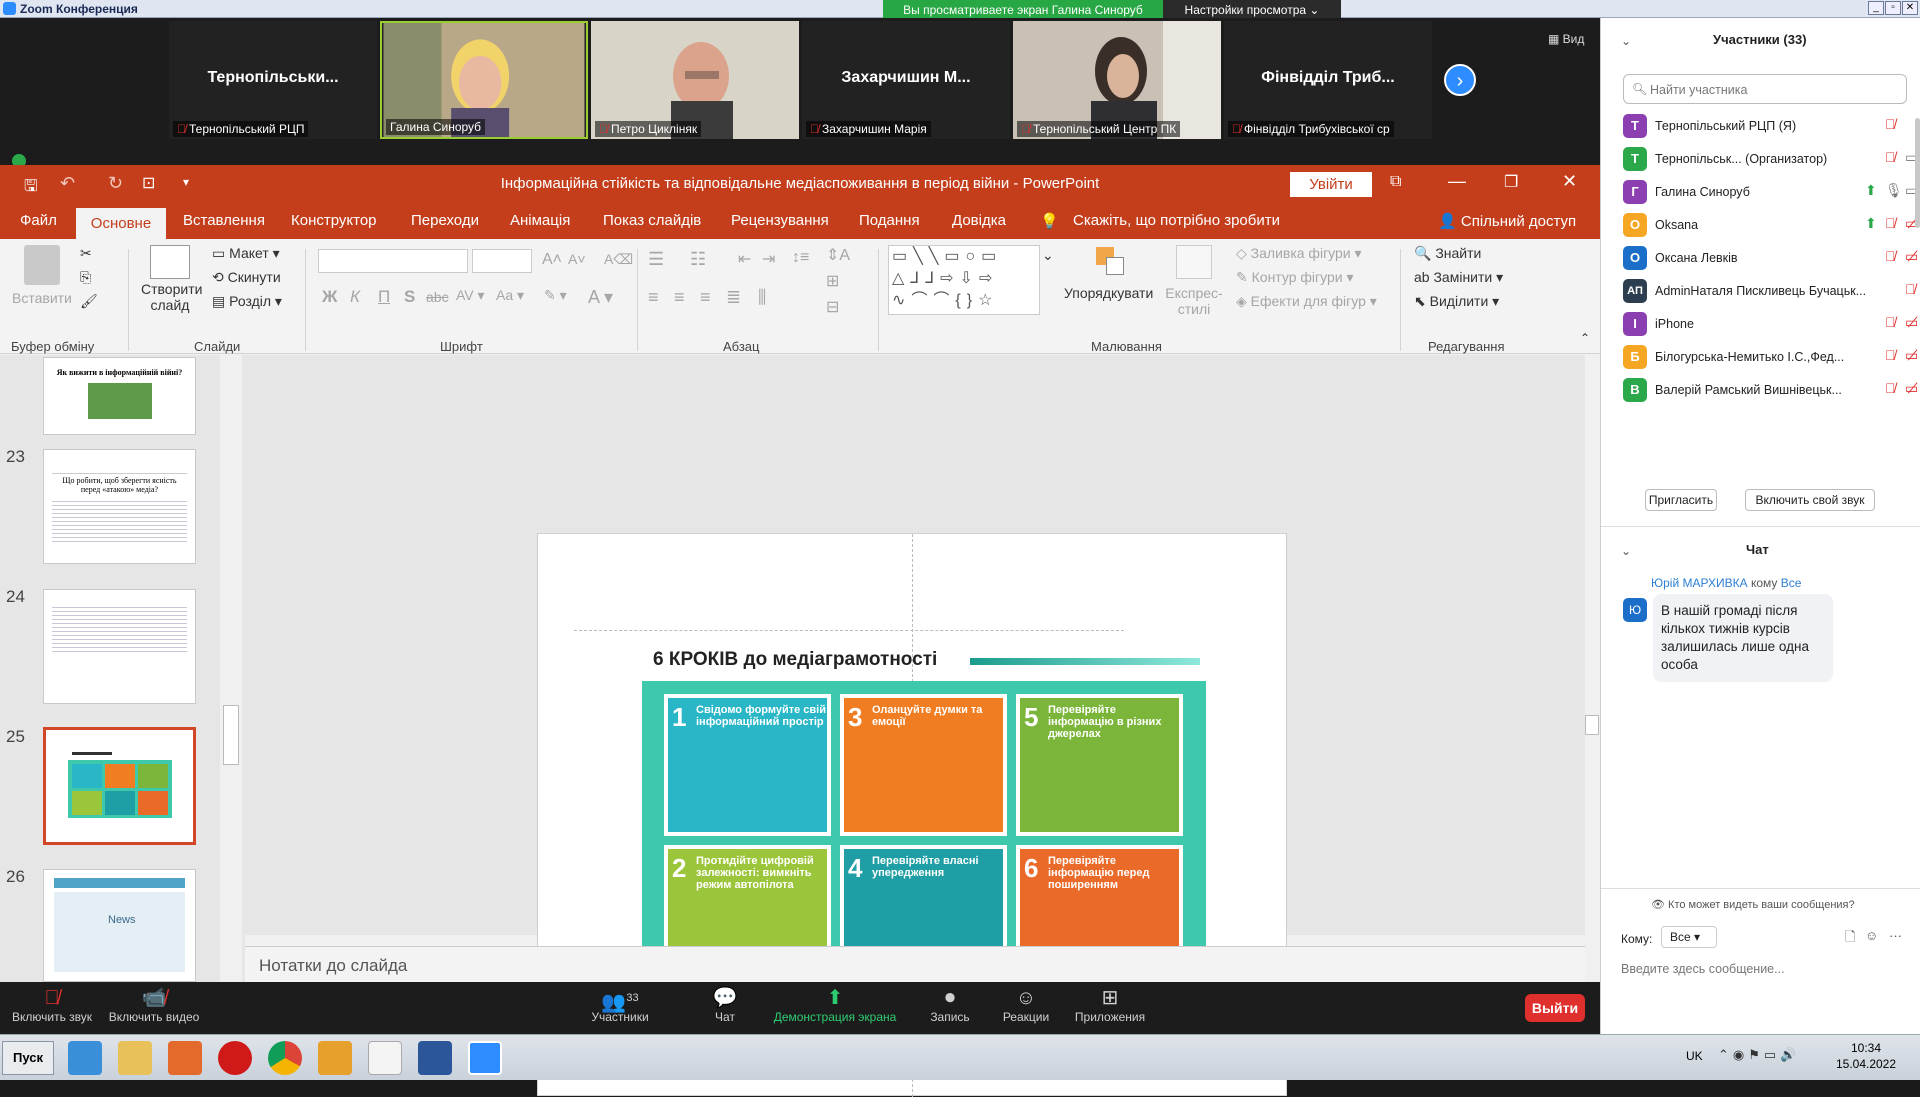 The width and height of the screenshot is (1920, 1097). What do you see at coordinates (889, 220) in the screenshot?
I see `tab-view: Подання` at bounding box center [889, 220].